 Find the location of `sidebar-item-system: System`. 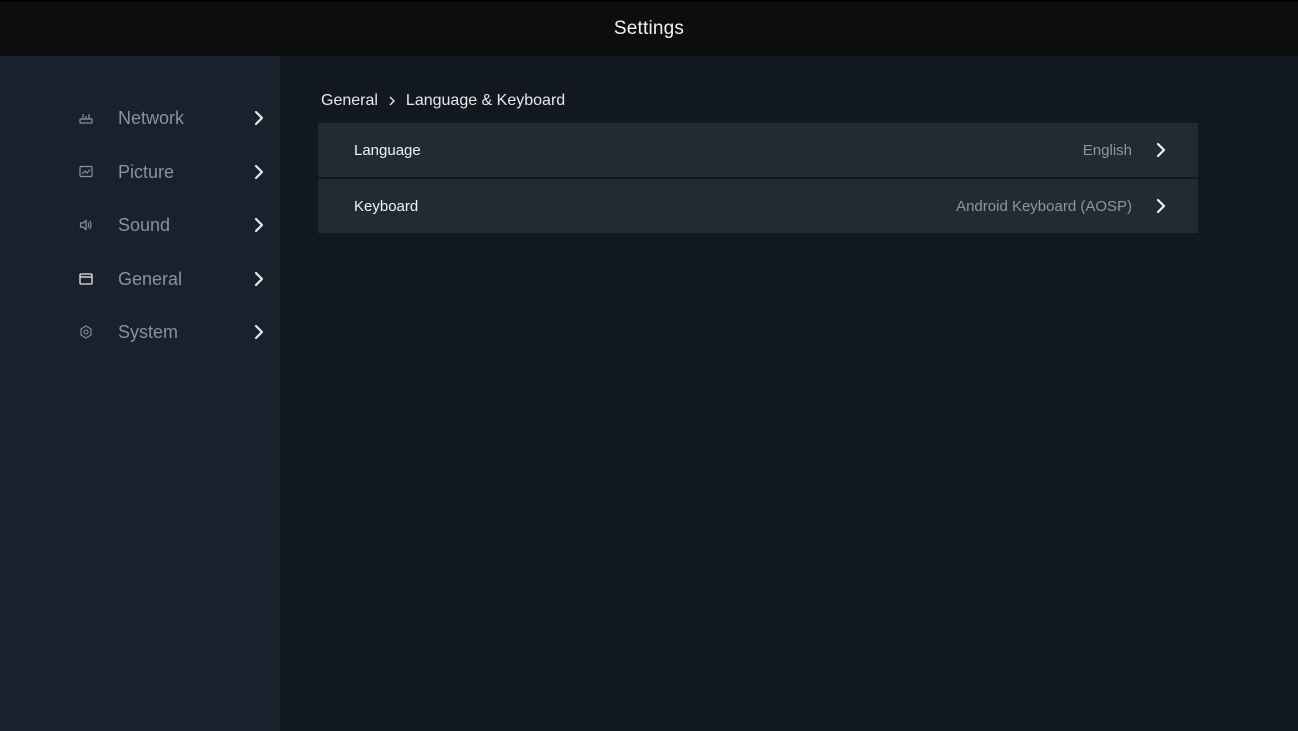

sidebar-item-system: System is located at coordinates (140, 332).